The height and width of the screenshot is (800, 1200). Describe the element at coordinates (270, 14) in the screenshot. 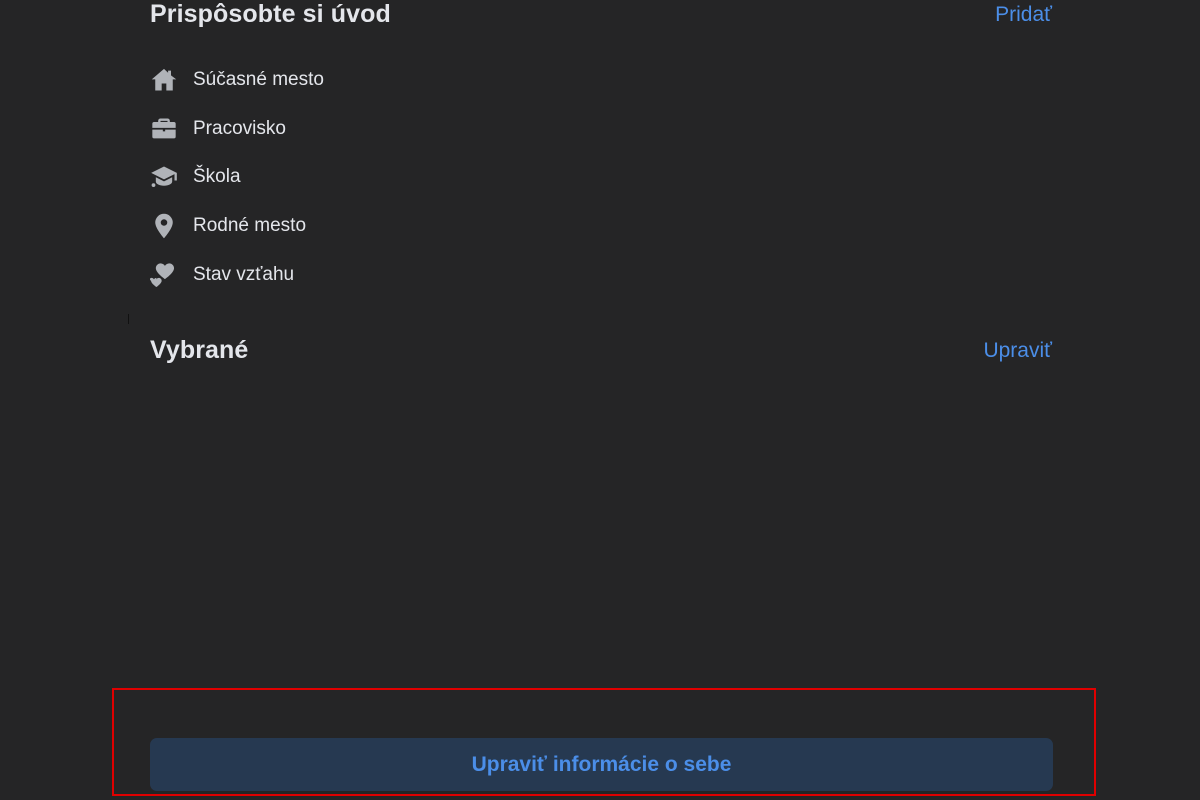

I see `intro-title: Prispôsobte si úvod` at that location.